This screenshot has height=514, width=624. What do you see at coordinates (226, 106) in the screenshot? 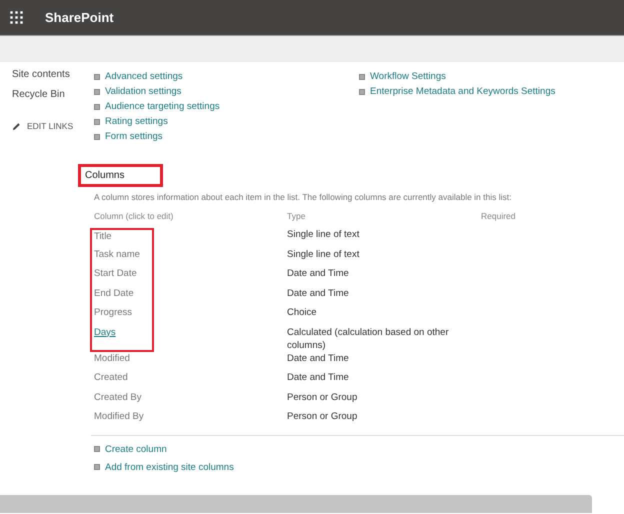
I see `settings-link: Audience targeting settings` at bounding box center [226, 106].